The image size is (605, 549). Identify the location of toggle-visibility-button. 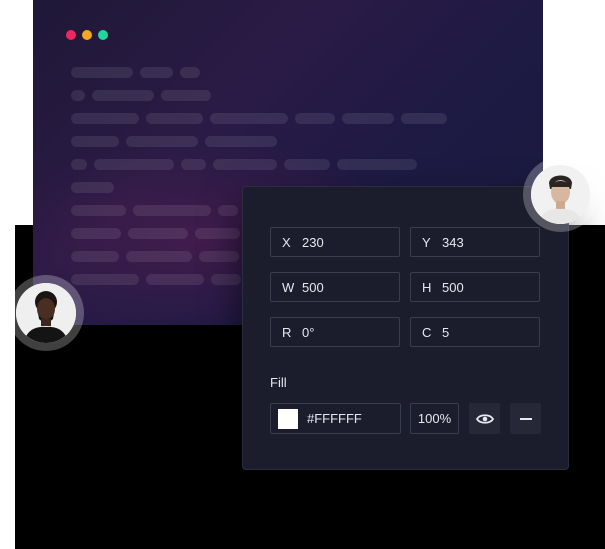
(484, 418).